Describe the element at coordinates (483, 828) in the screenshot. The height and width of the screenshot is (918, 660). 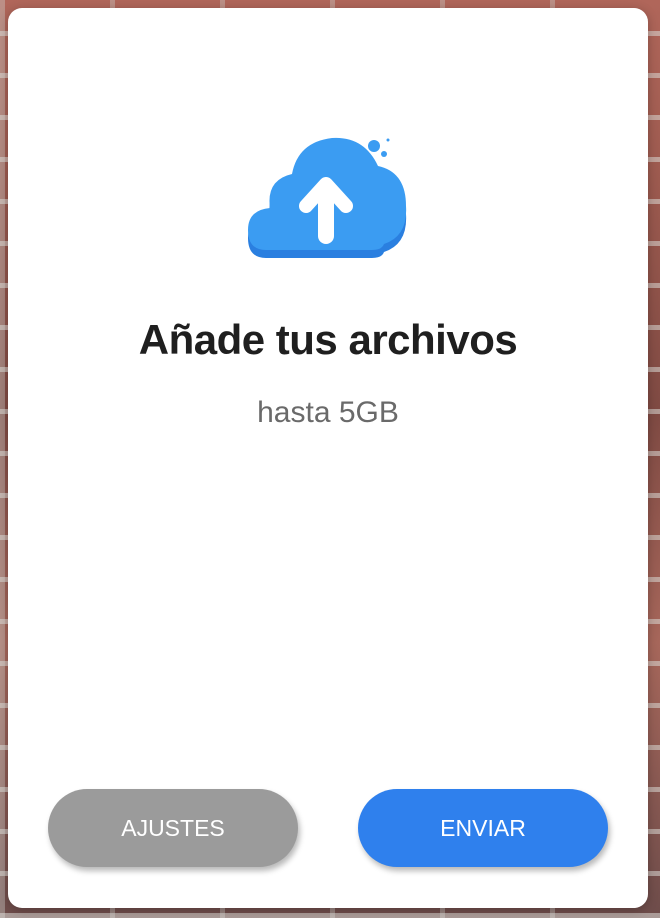
I see `send-button: ENVIAR` at that location.